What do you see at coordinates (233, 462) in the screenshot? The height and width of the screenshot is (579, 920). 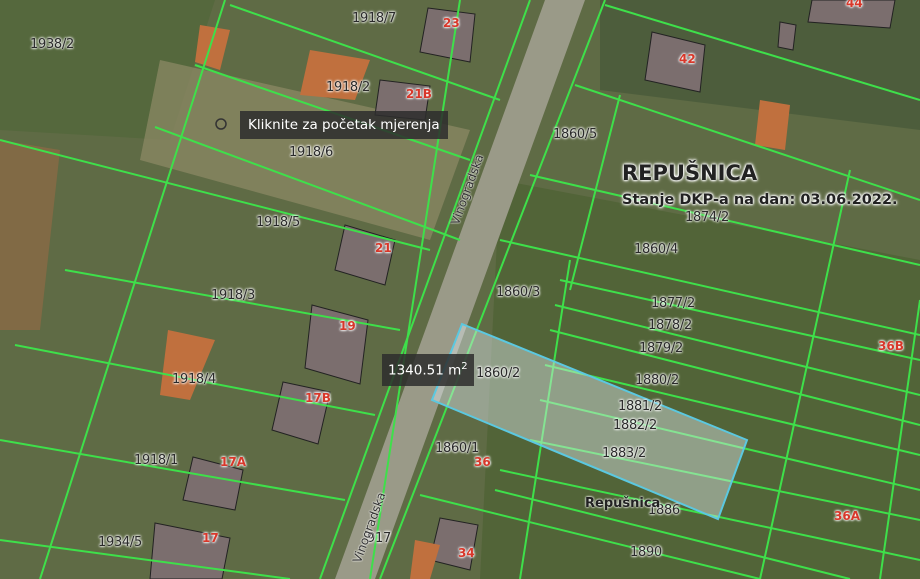 I see `house-number: 17A` at bounding box center [233, 462].